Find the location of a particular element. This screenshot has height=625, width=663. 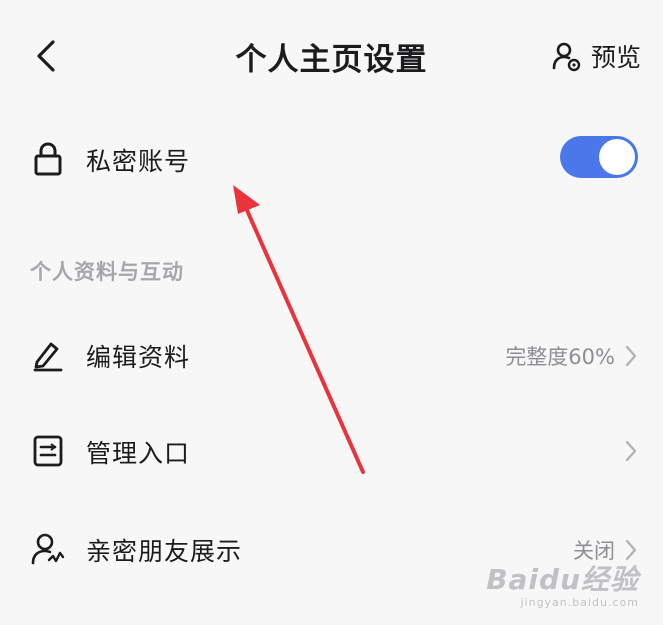

user-preview-icon is located at coordinates (566, 57).